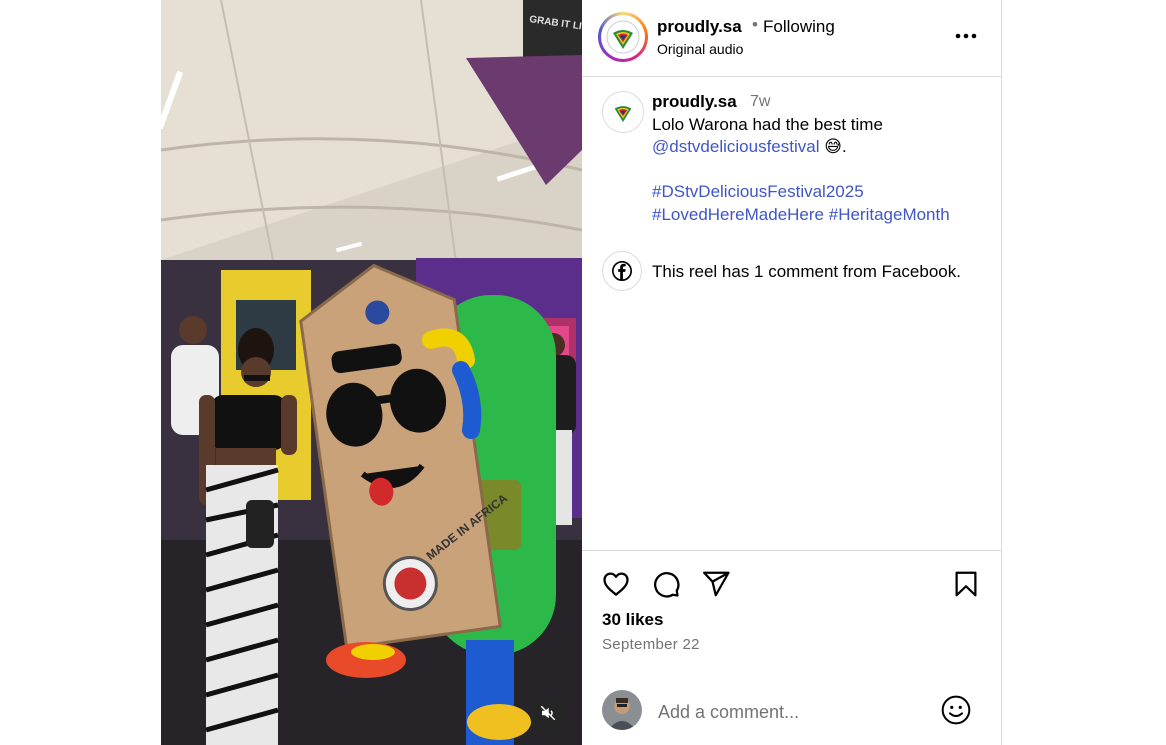 This screenshot has height=745, width=1166. I want to click on post-date: September 22, so click(651, 644).